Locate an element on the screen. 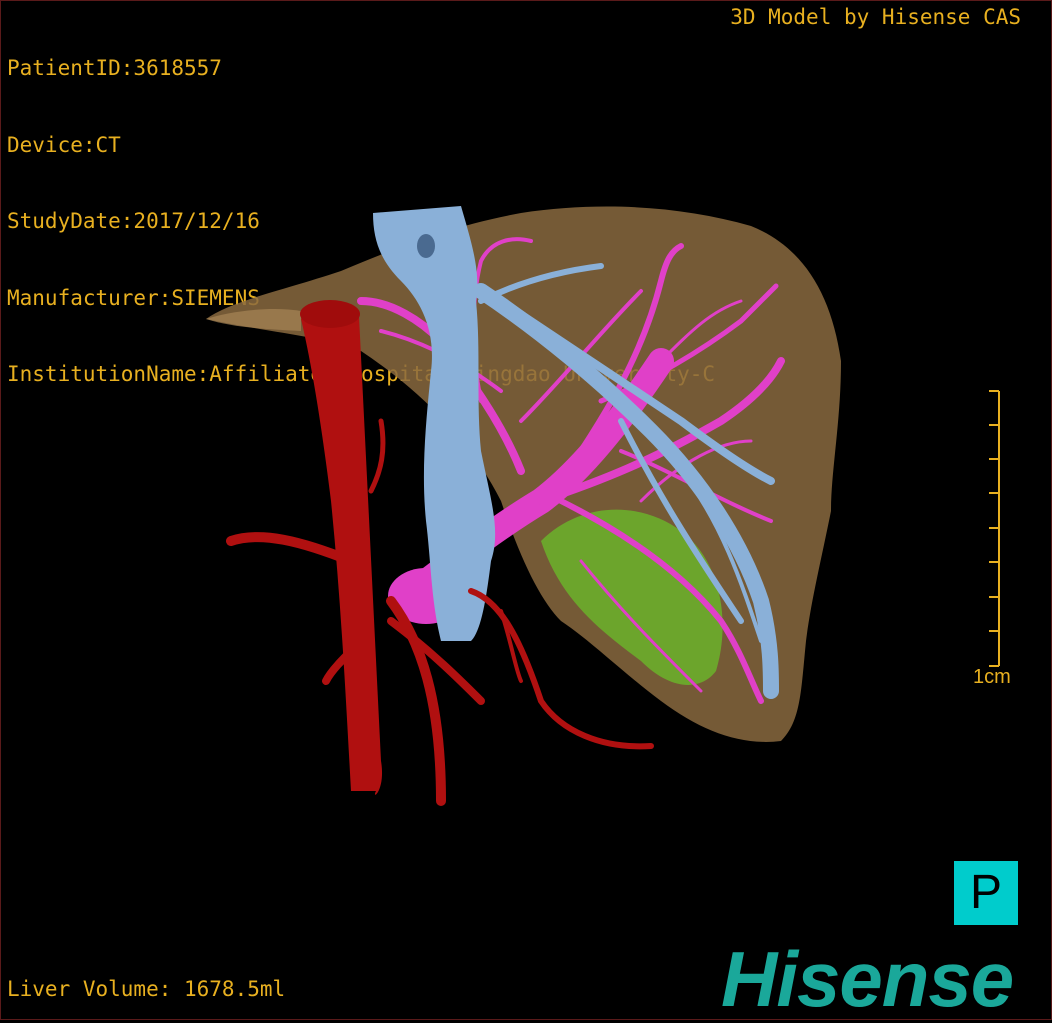 The height and width of the screenshot is (1023, 1052). scale-bar-label: 1cm is located at coordinates (992, 677).